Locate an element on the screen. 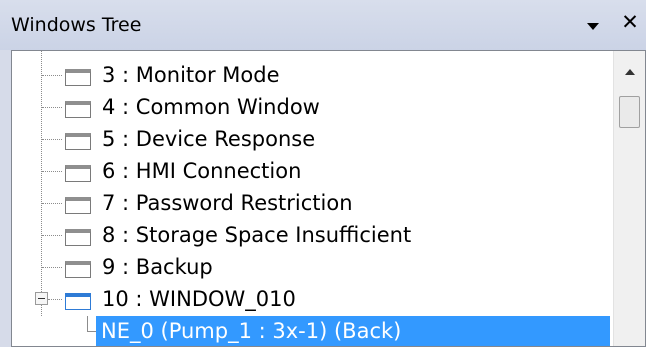 Image resolution: width=646 pixels, height=347 pixels. tree-item-label: 8 : Storage Space Insufficient is located at coordinates (257, 235).